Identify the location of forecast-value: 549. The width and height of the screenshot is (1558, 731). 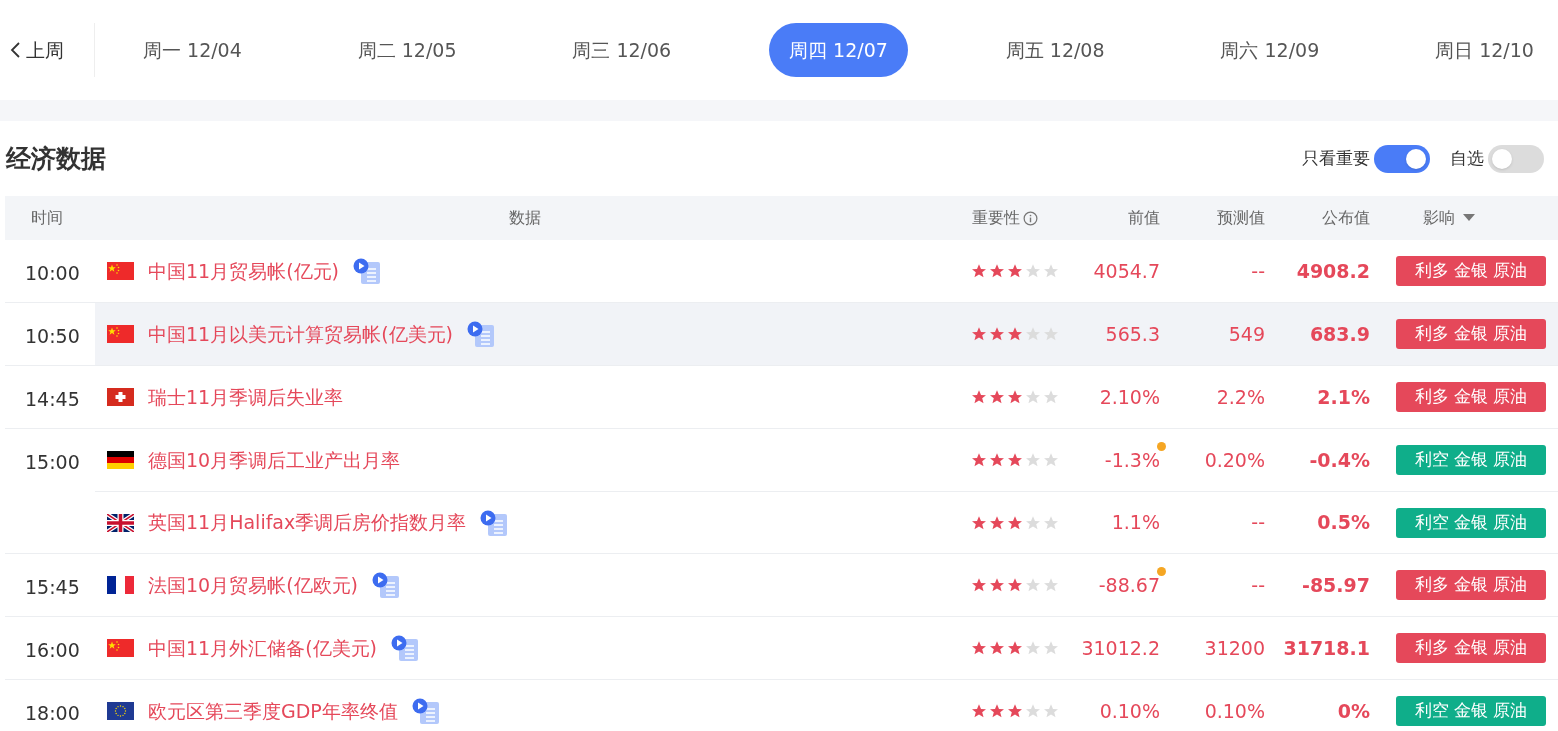
(1246, 334).